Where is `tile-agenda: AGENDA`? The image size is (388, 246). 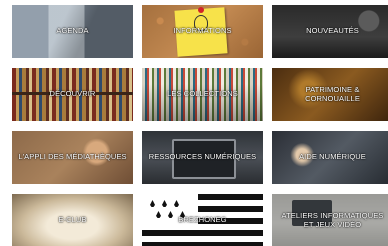 tile-agenda: AGENDA is located at coordinates (72, 31).